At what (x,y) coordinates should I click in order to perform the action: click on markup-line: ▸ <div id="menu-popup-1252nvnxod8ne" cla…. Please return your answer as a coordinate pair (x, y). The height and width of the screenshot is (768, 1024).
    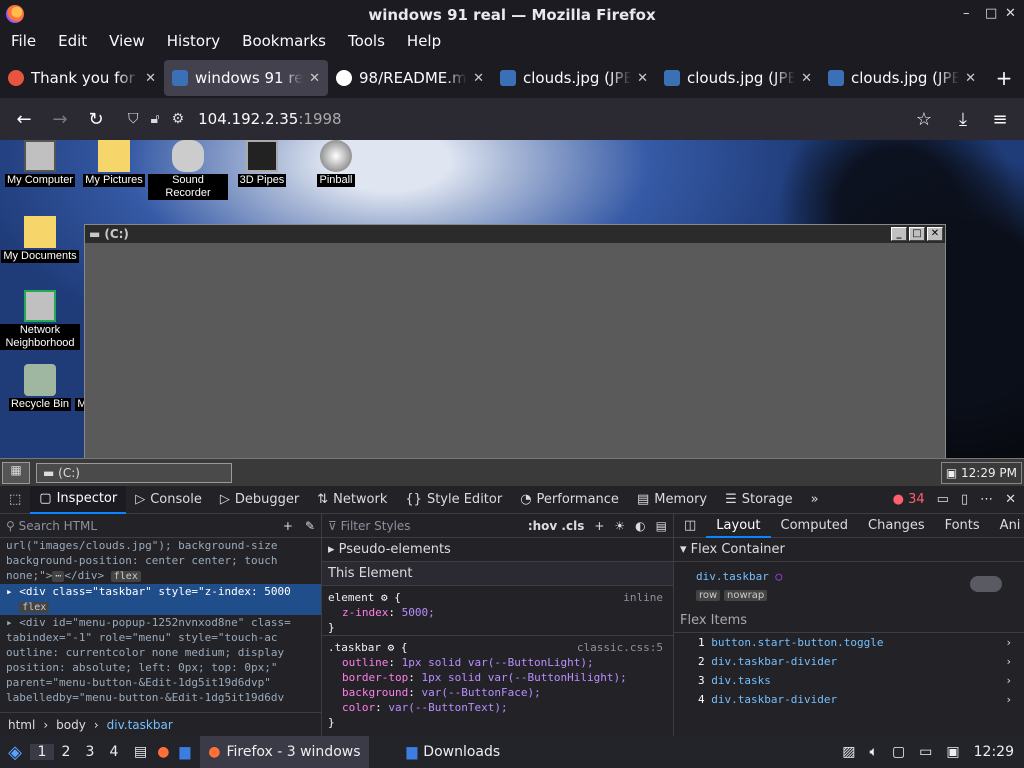
    Looking at the image, I should click on (160, 622).